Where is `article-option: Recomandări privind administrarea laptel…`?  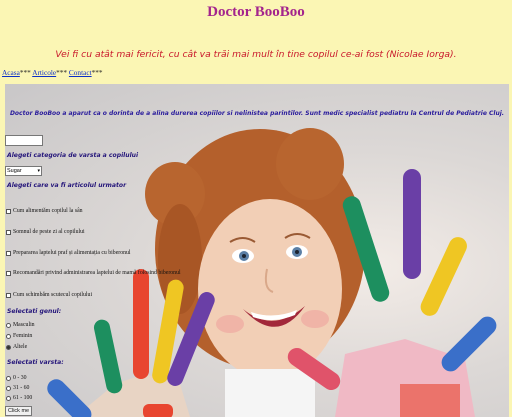 article-option: Recomandări privind administrarea laptel… is located at coordinates (93, 273).